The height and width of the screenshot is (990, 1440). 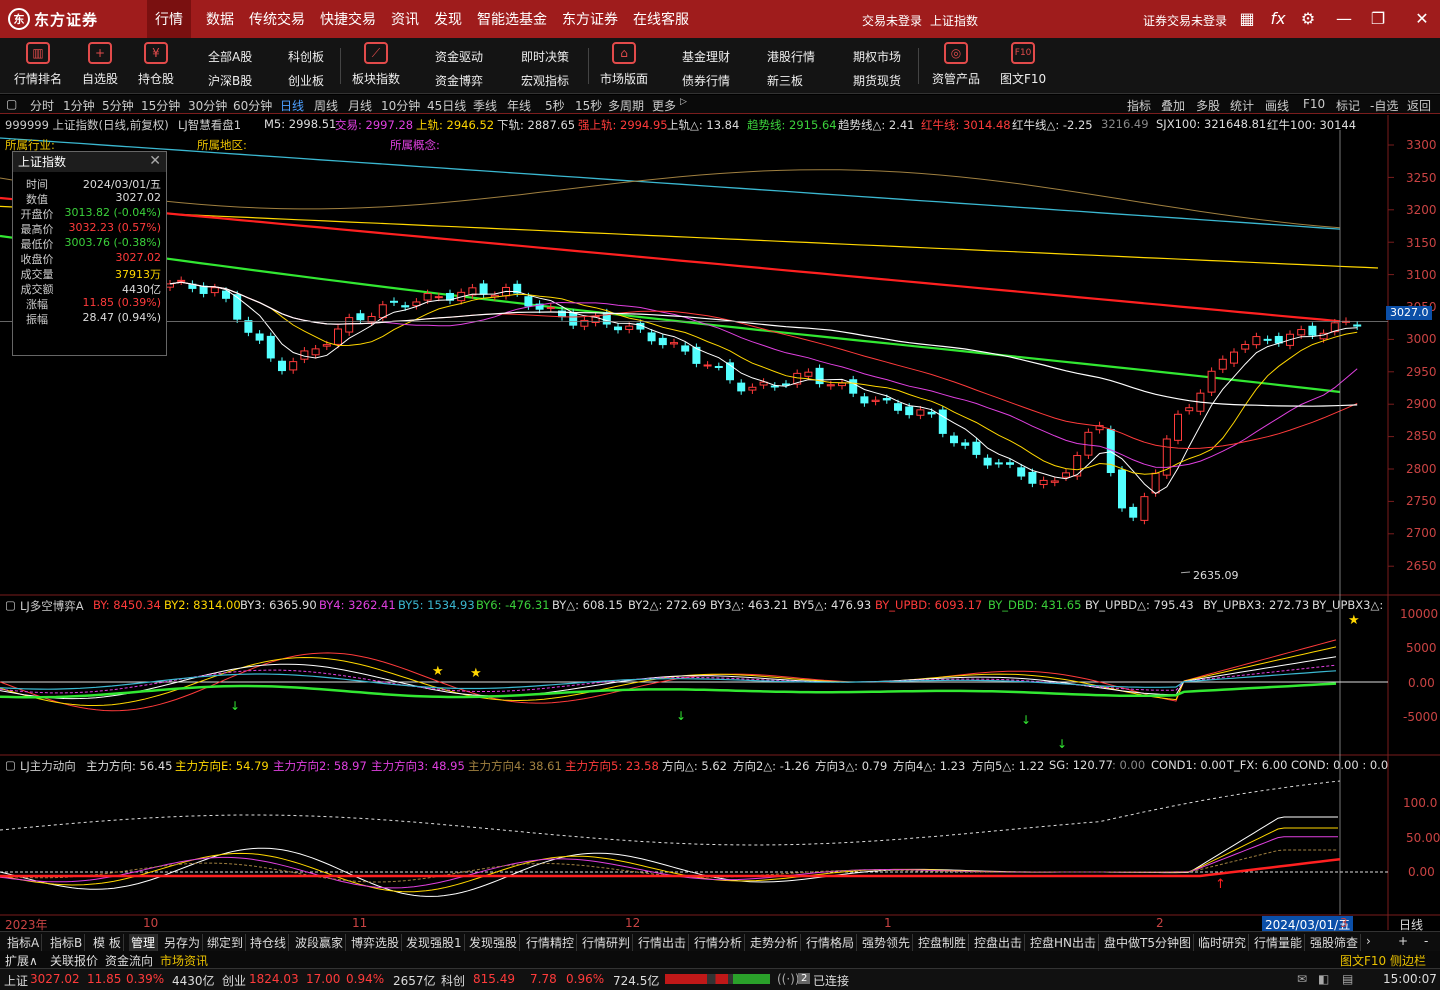 I want to click on zoom-in-icon: +, so click(x=1403, y=941).